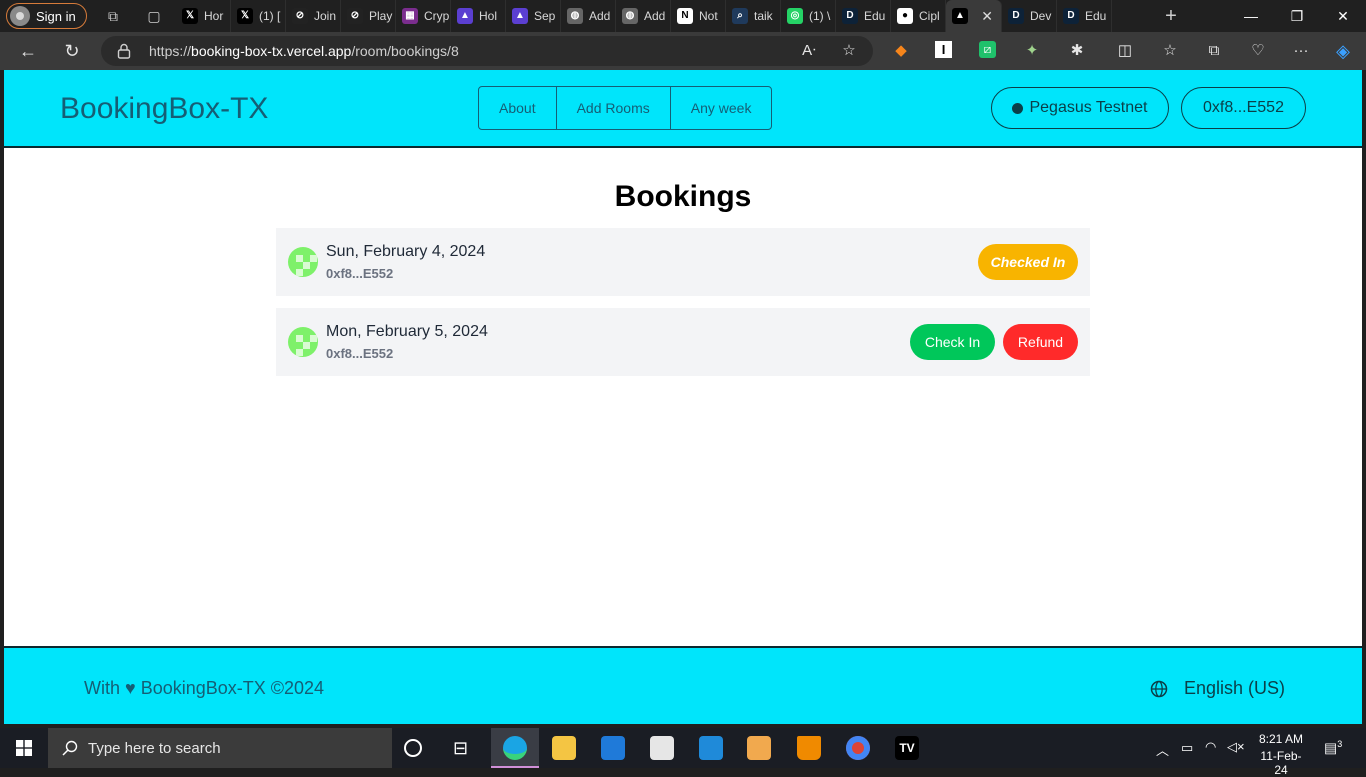 This screenshot has width=1366, height=777. What do you see at coordinates (1343, 51) in the screenshot?
I see `copilot-icon: ◈` at bounding box center [1343, 51].